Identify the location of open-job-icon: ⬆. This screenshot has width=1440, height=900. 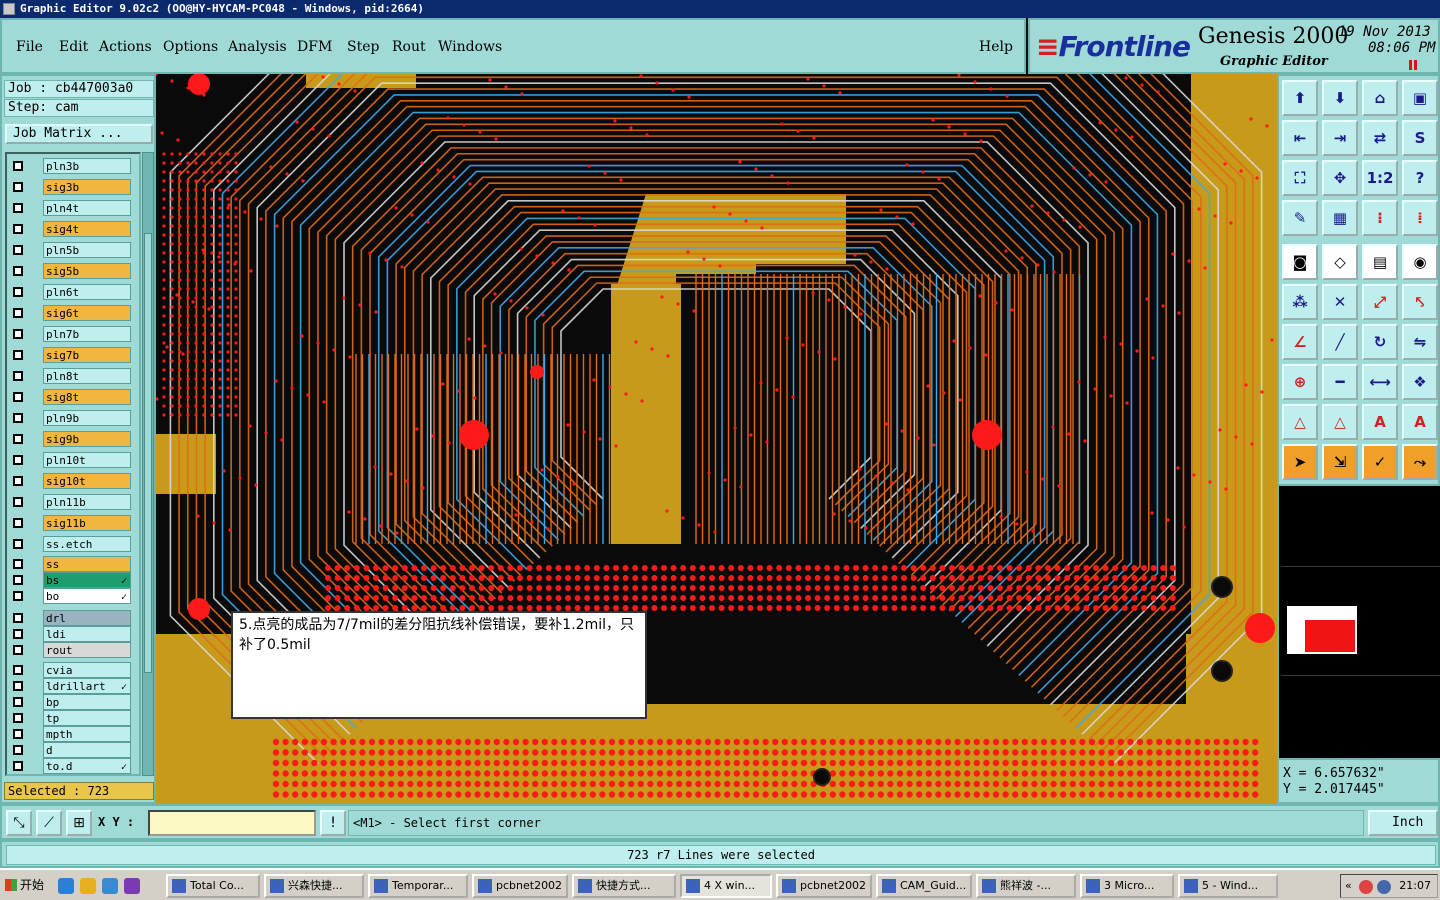
(1300, 98).